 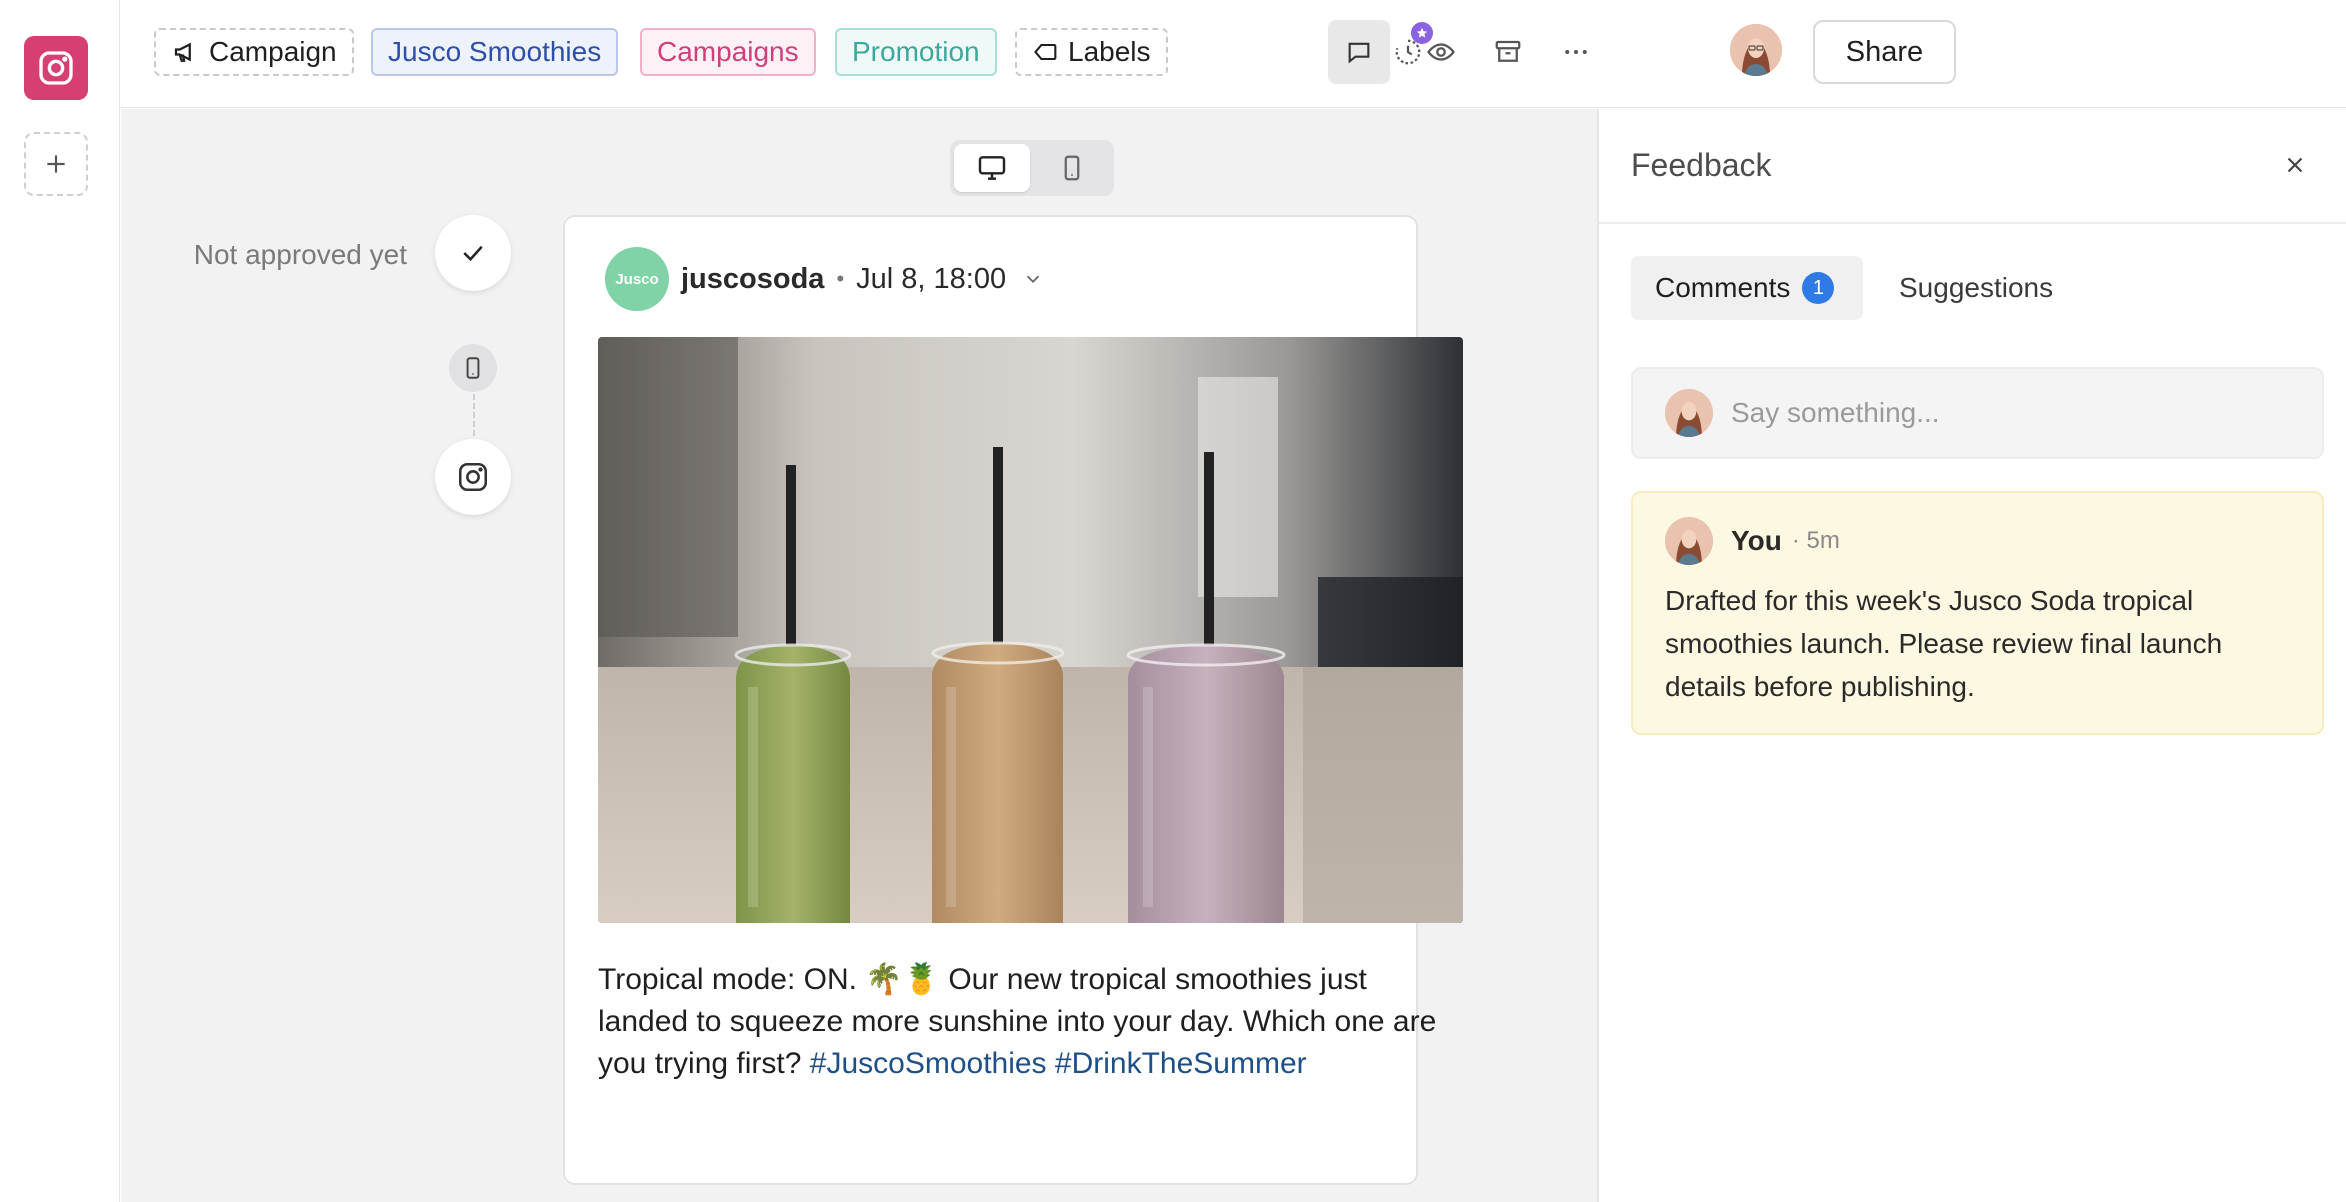 I want to click on post-header: Jusco juscosoda • Jul 8, 18:00, so click(x=824, y=279).